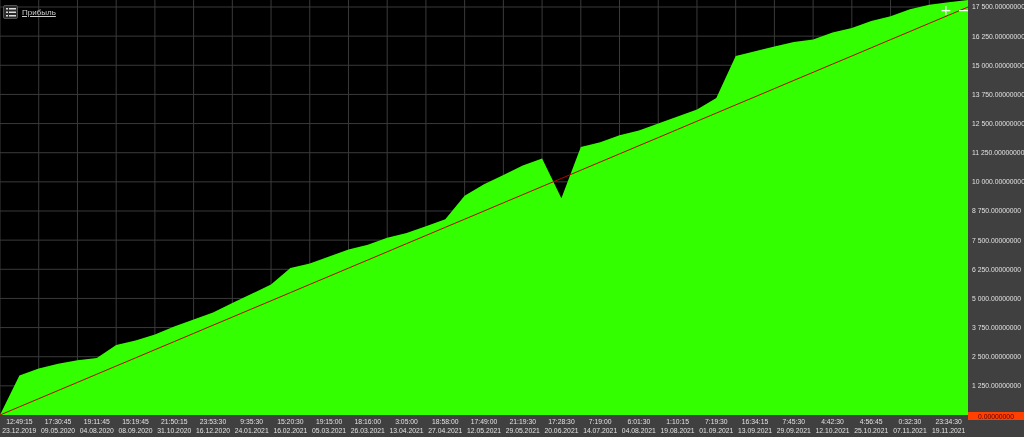 Image resolution: width=1024 pixels, height=437 pixels. Describe the element at coordinates (963, 10) in the screenshot. I see `zoom-out-button: −` at that location.